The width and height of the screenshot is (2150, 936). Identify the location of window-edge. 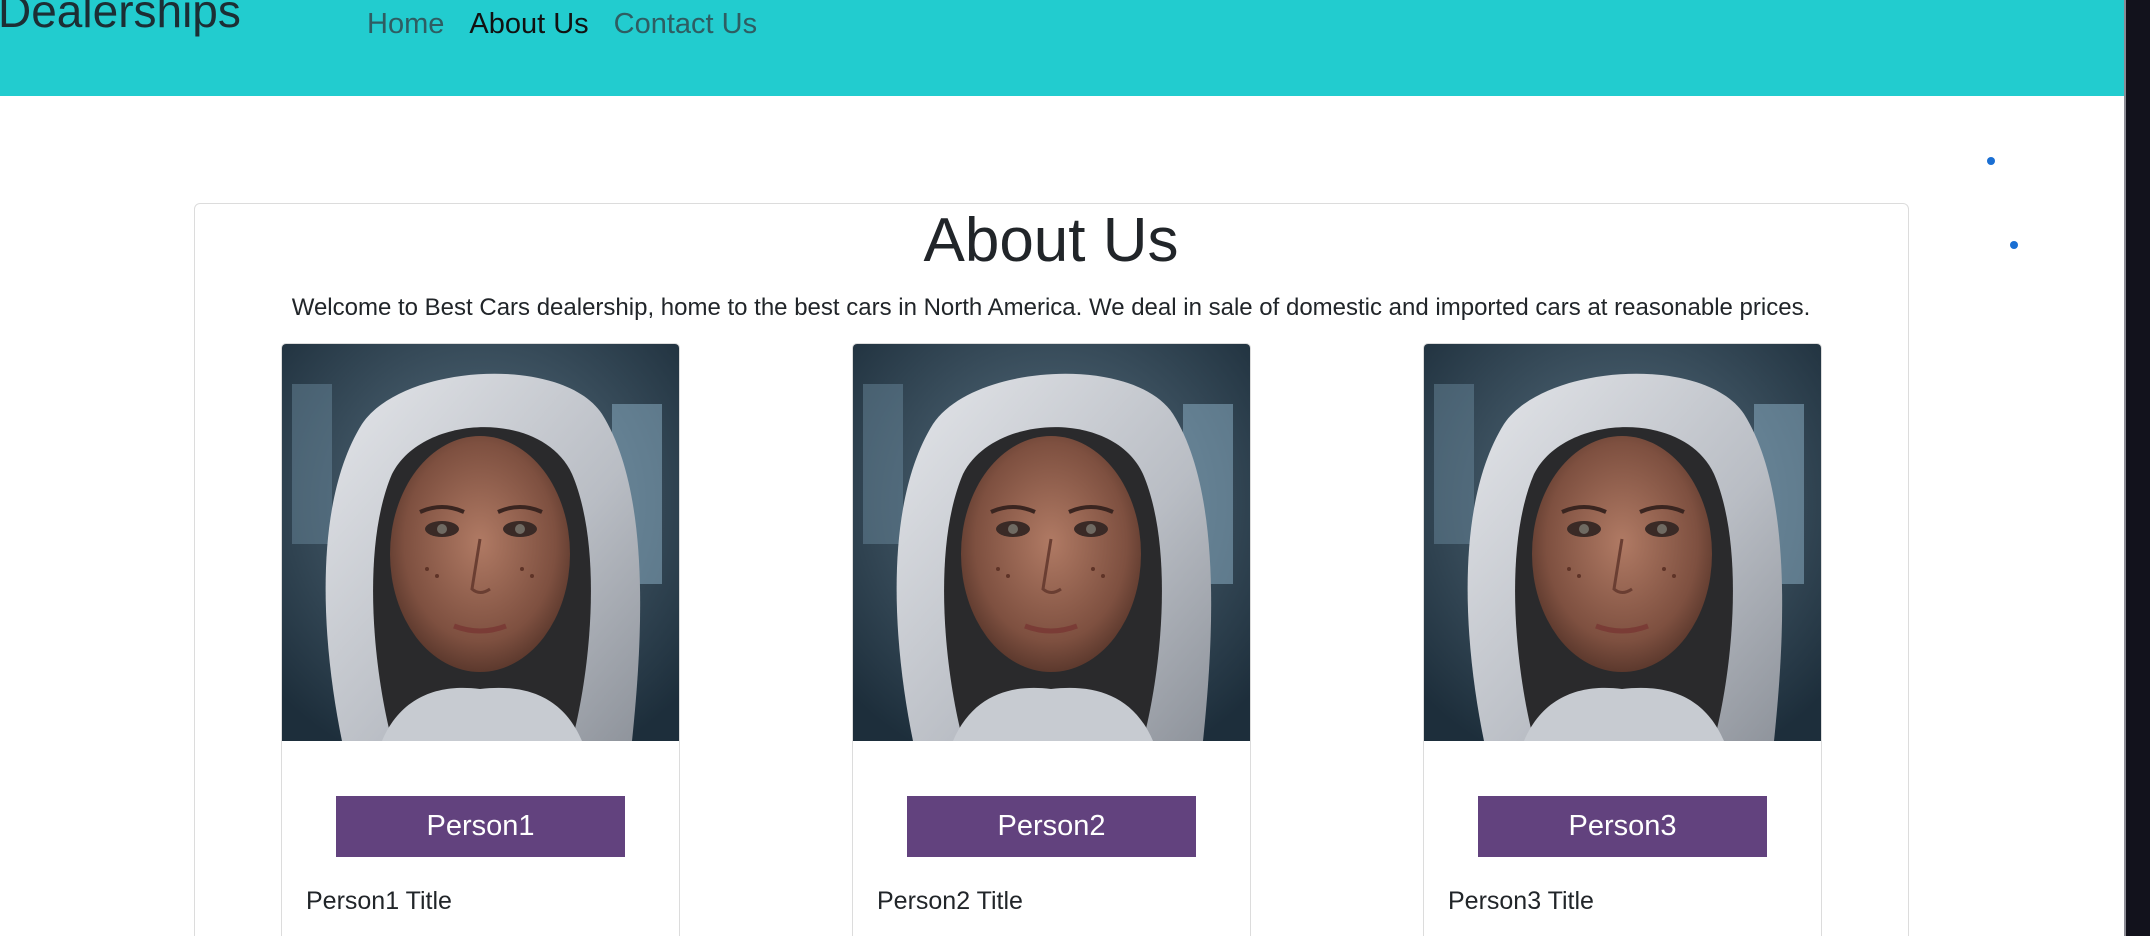
(2137, 468).